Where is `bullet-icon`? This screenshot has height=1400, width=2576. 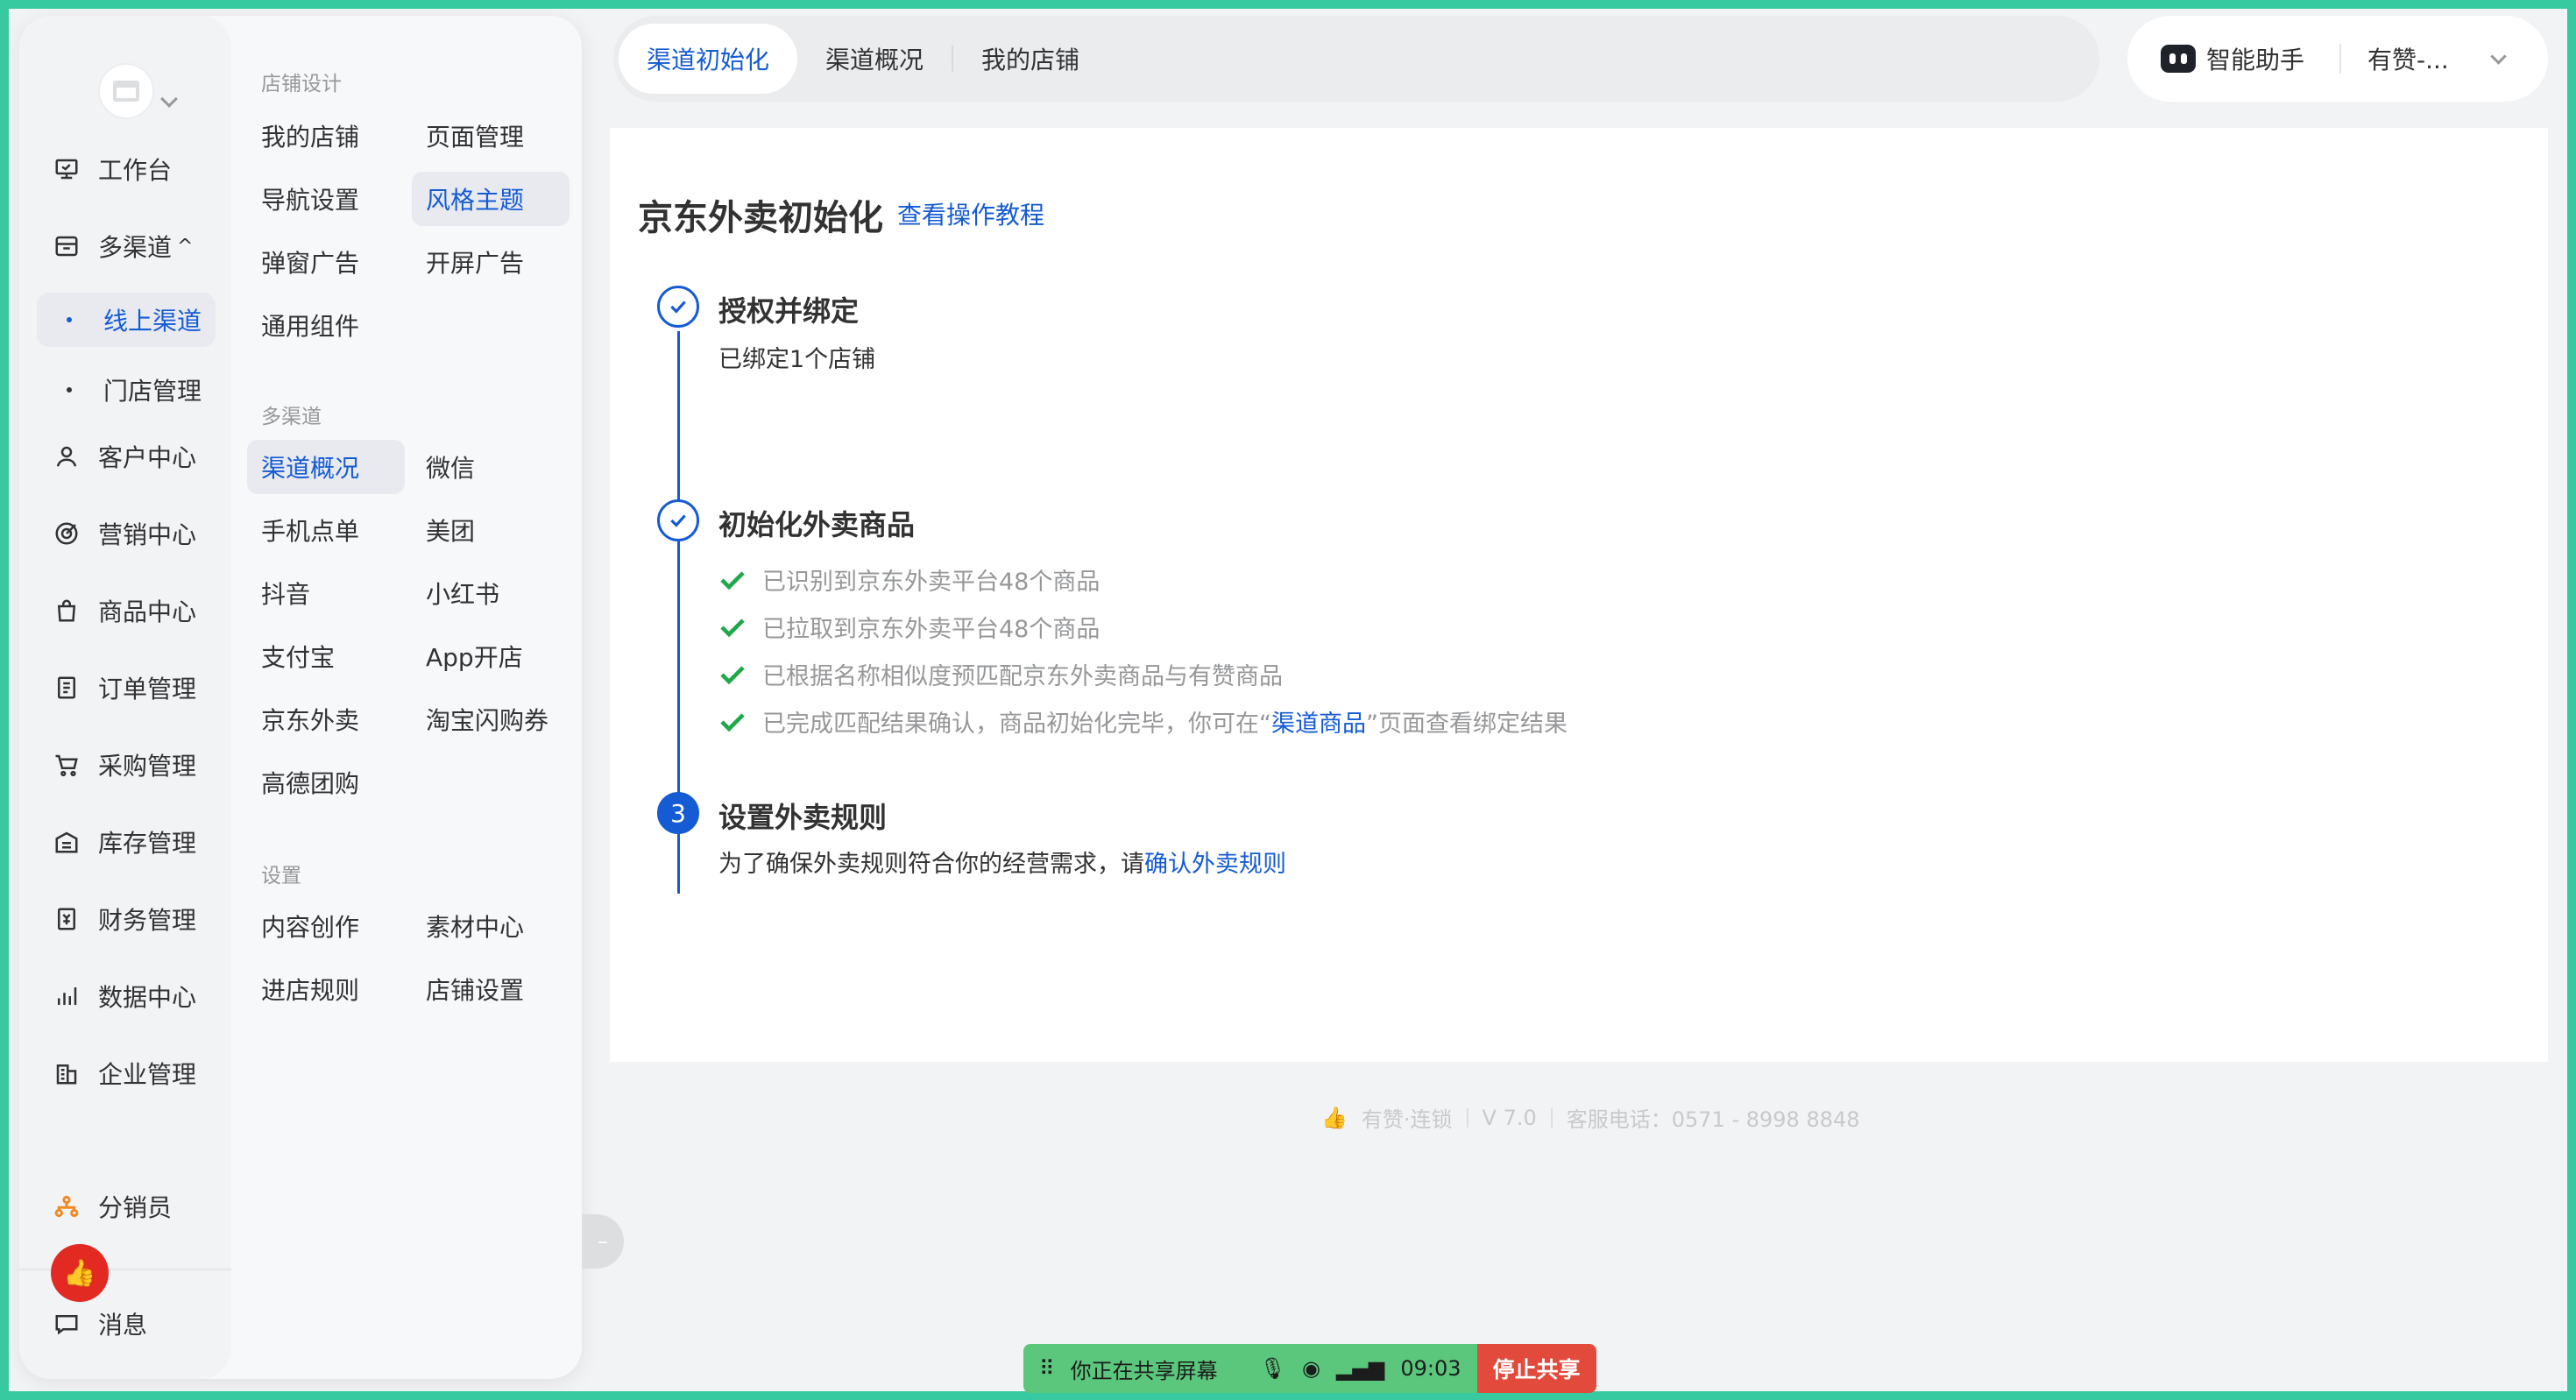
bullet-icon is located at coordinates (69, 319).